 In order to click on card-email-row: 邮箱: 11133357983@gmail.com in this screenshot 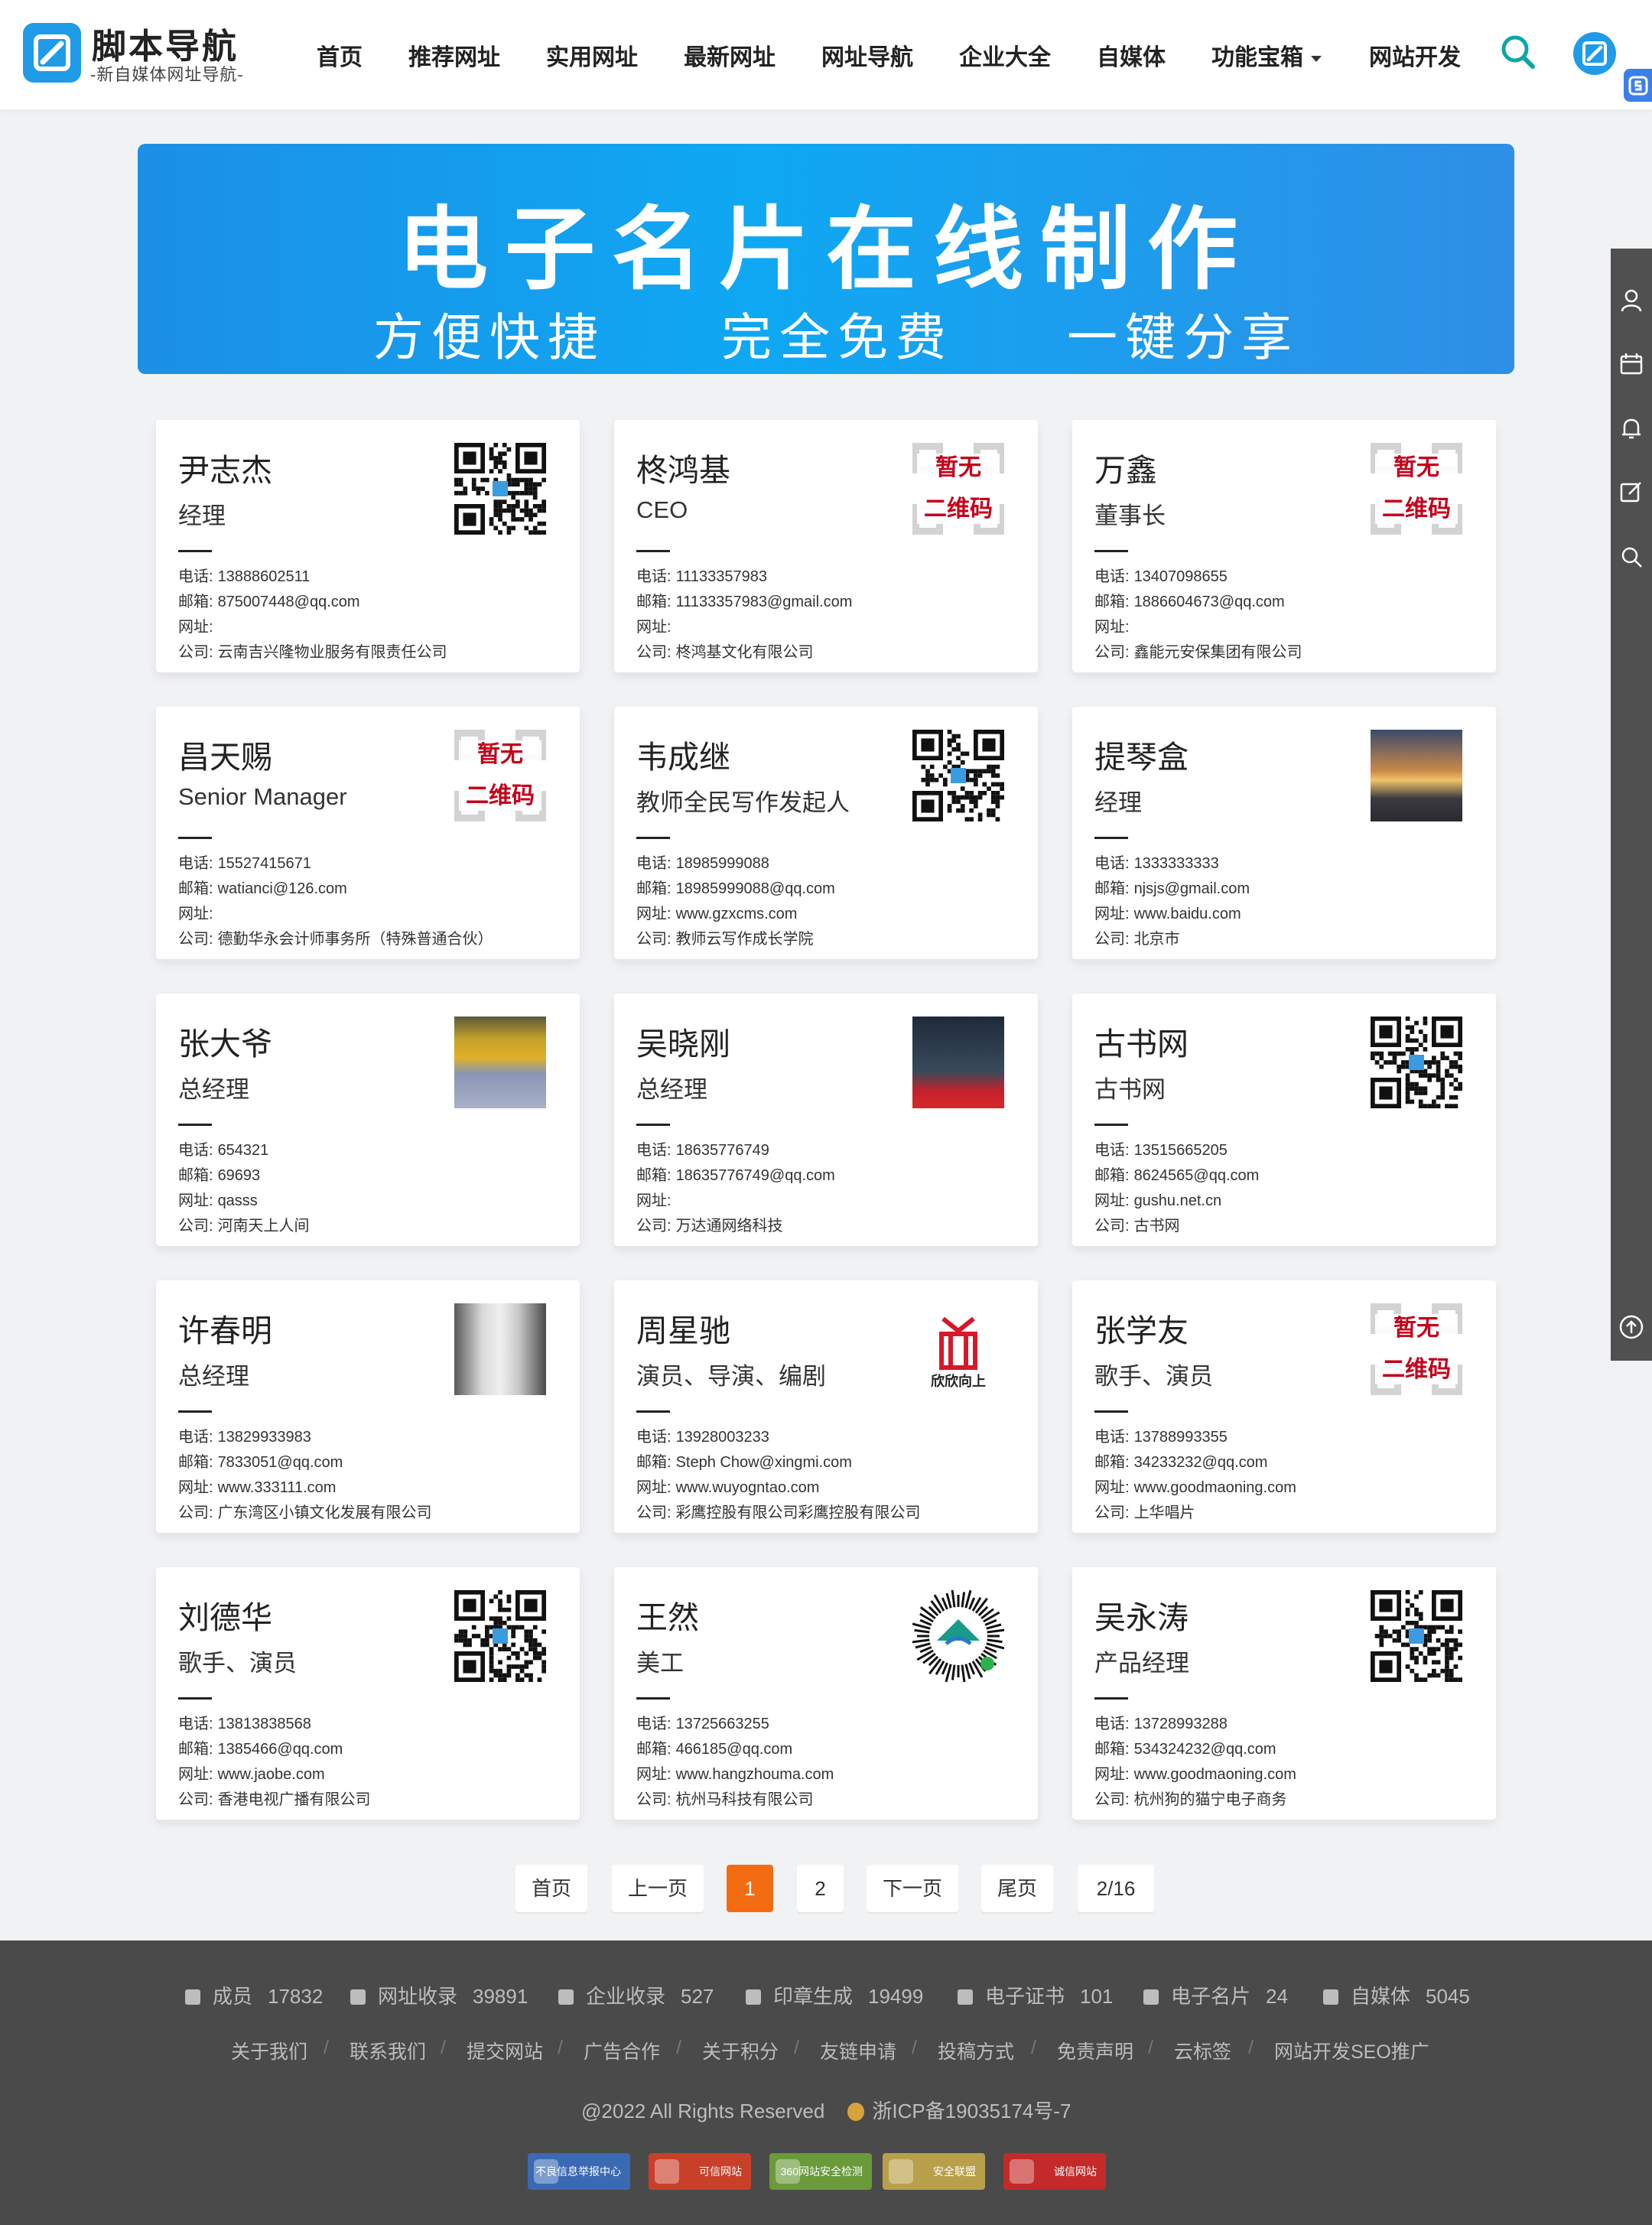, I will do `click(744, 600)`.